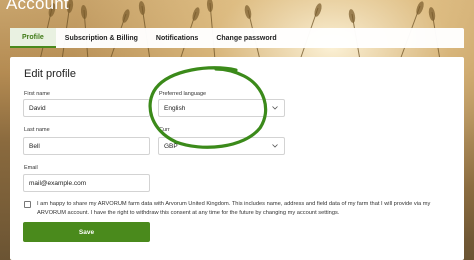 Image resolution: width=474 pixels, height=260 pixels. Describe the element at coordinates (164, 130) in the screenshot. I see `currency-label: Curr` at that location.